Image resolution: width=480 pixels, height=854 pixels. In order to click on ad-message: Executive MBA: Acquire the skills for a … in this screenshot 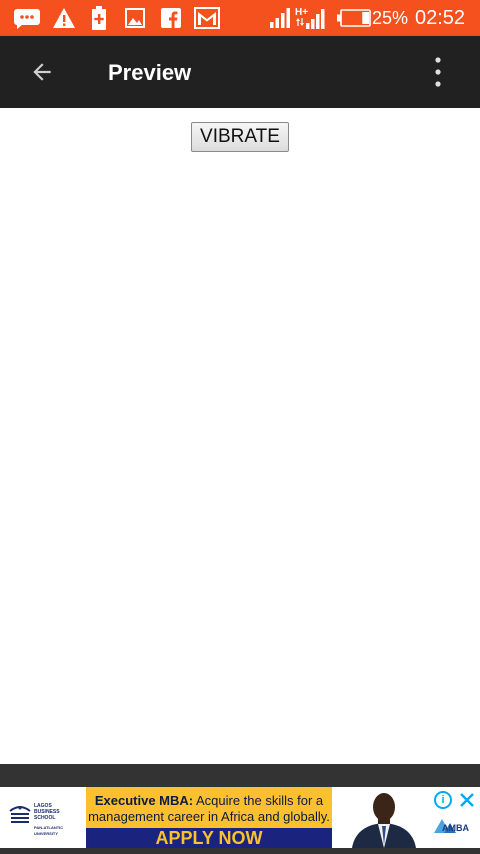, I will do `click(209, 817)`.